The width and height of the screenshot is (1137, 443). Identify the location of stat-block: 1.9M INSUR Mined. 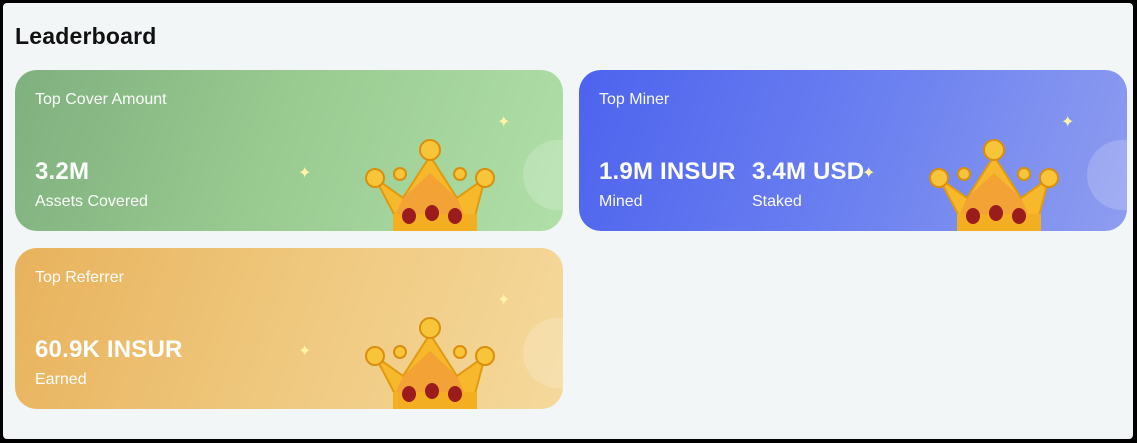
(667, 184).